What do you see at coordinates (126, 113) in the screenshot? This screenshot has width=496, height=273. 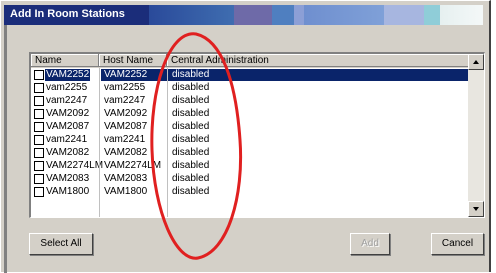 I see `host-name-cell: VAM2092` at bounding box center [126, 113].